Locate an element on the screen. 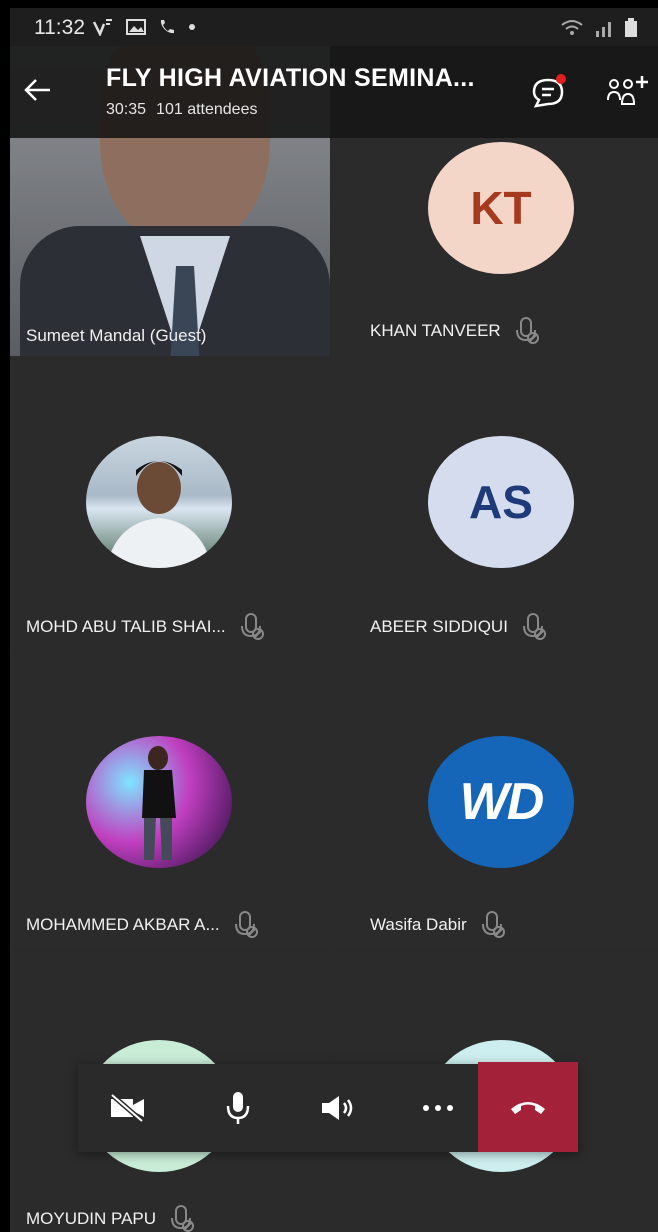 The height and width of the screenshot is (1232, 658). gallery-icon is located at coordinates (136, 27).